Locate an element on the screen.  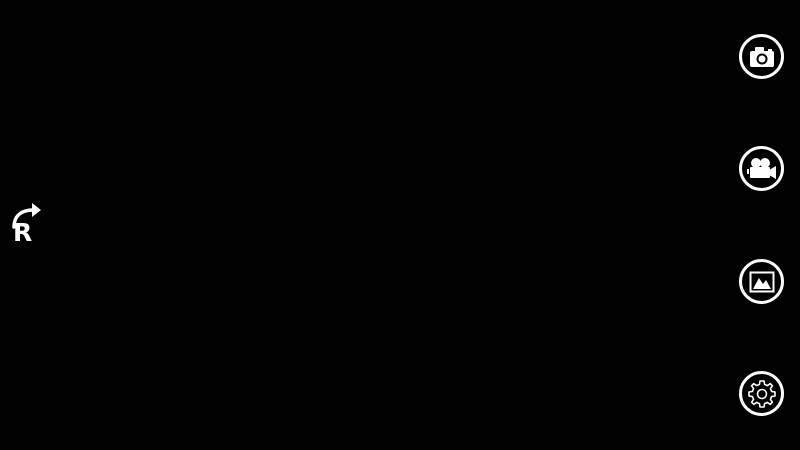
gallery-icon is located at coordinates (761, 281).